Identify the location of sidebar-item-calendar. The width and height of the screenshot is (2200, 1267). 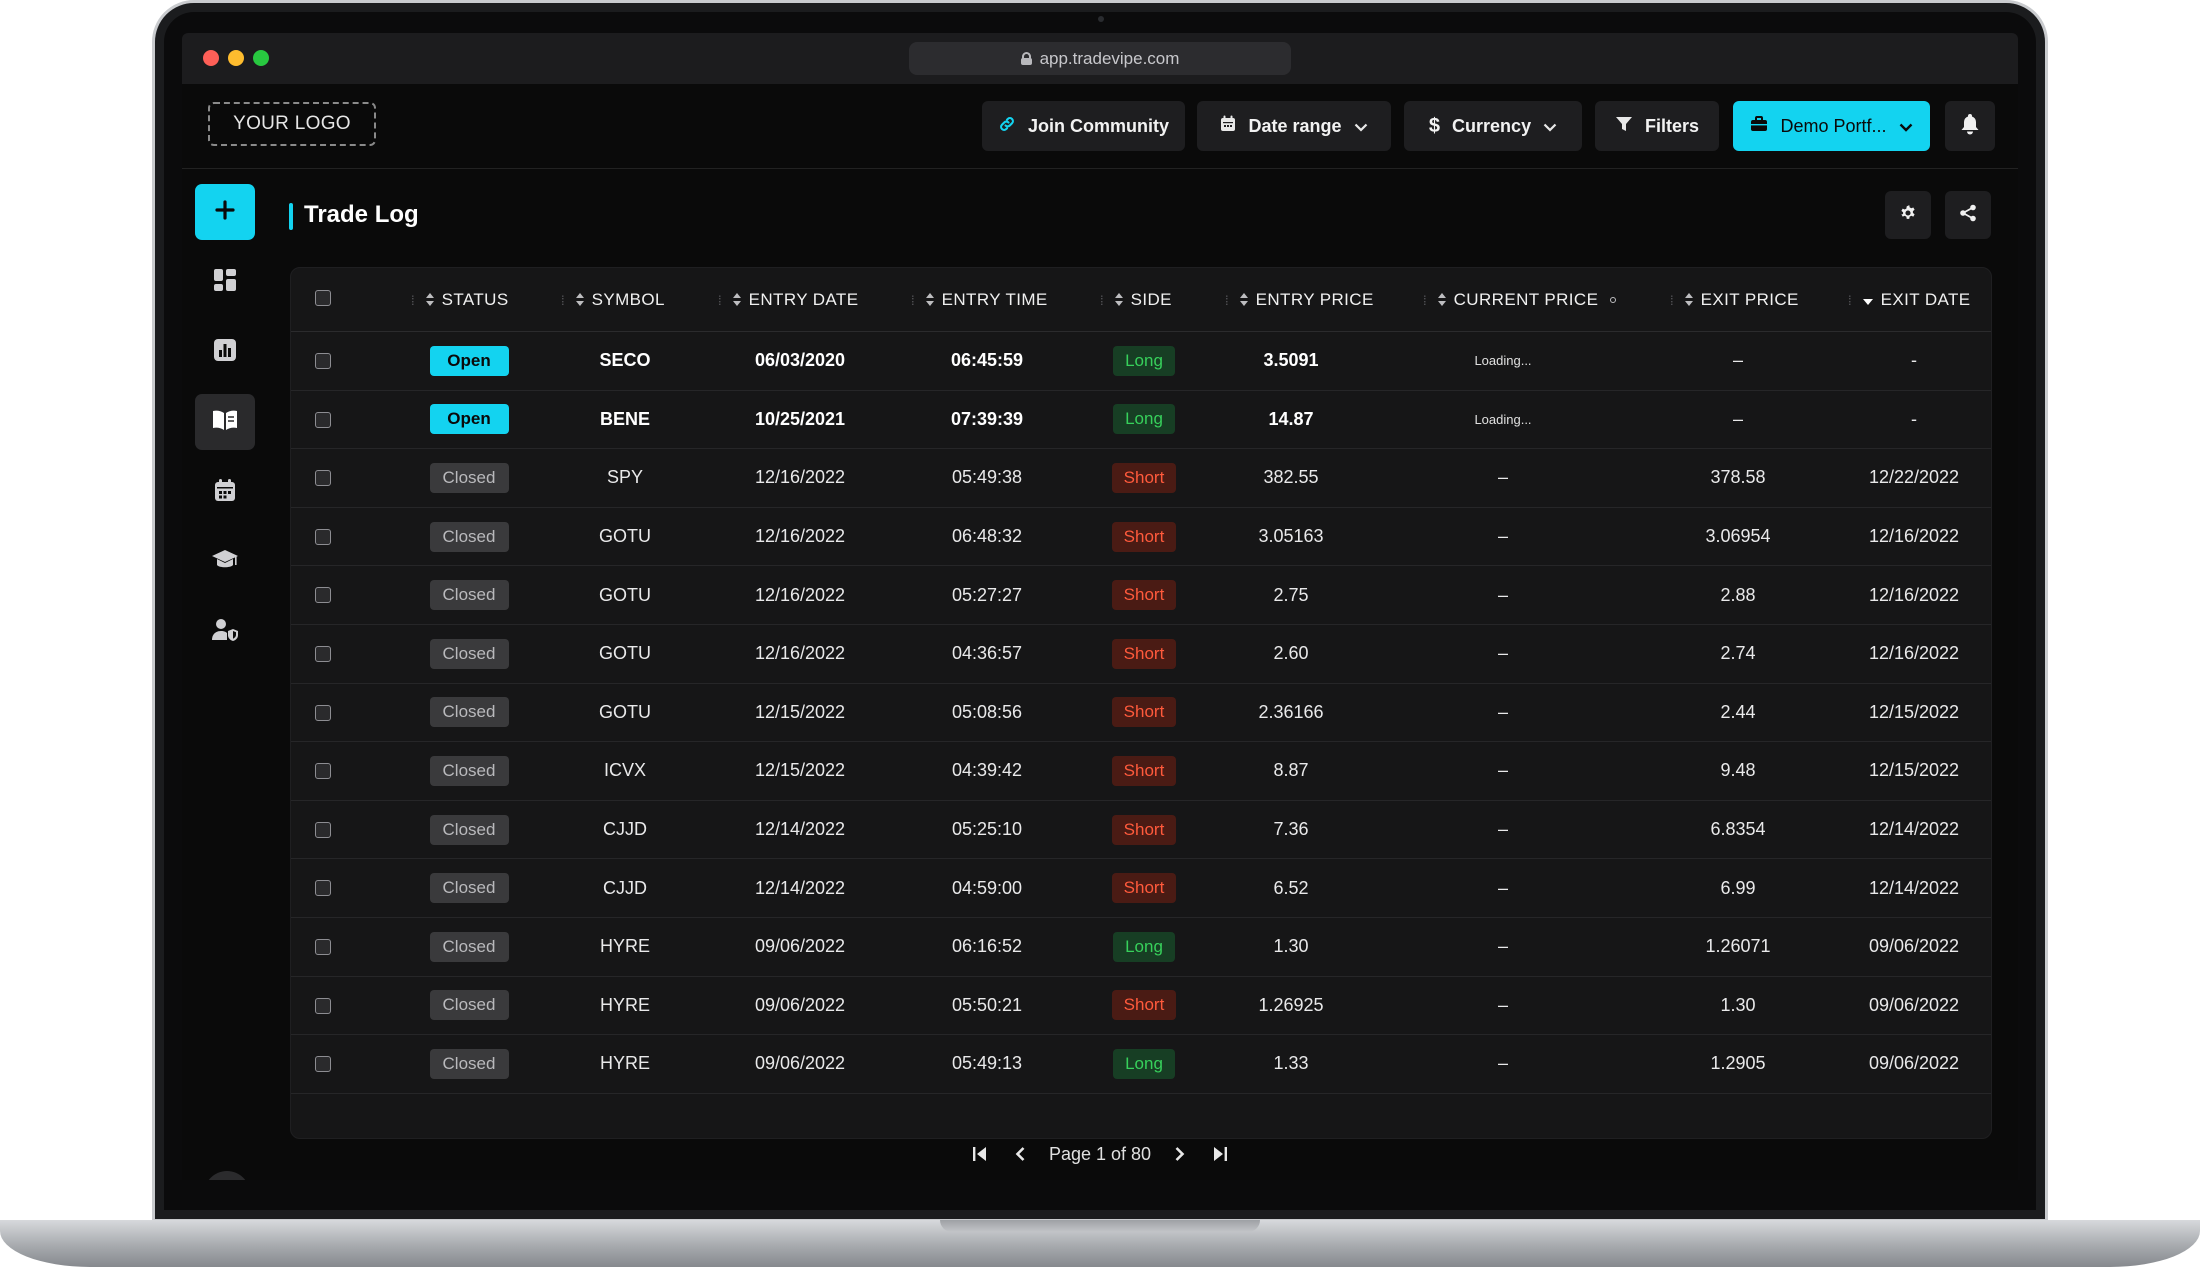
(225, 492).